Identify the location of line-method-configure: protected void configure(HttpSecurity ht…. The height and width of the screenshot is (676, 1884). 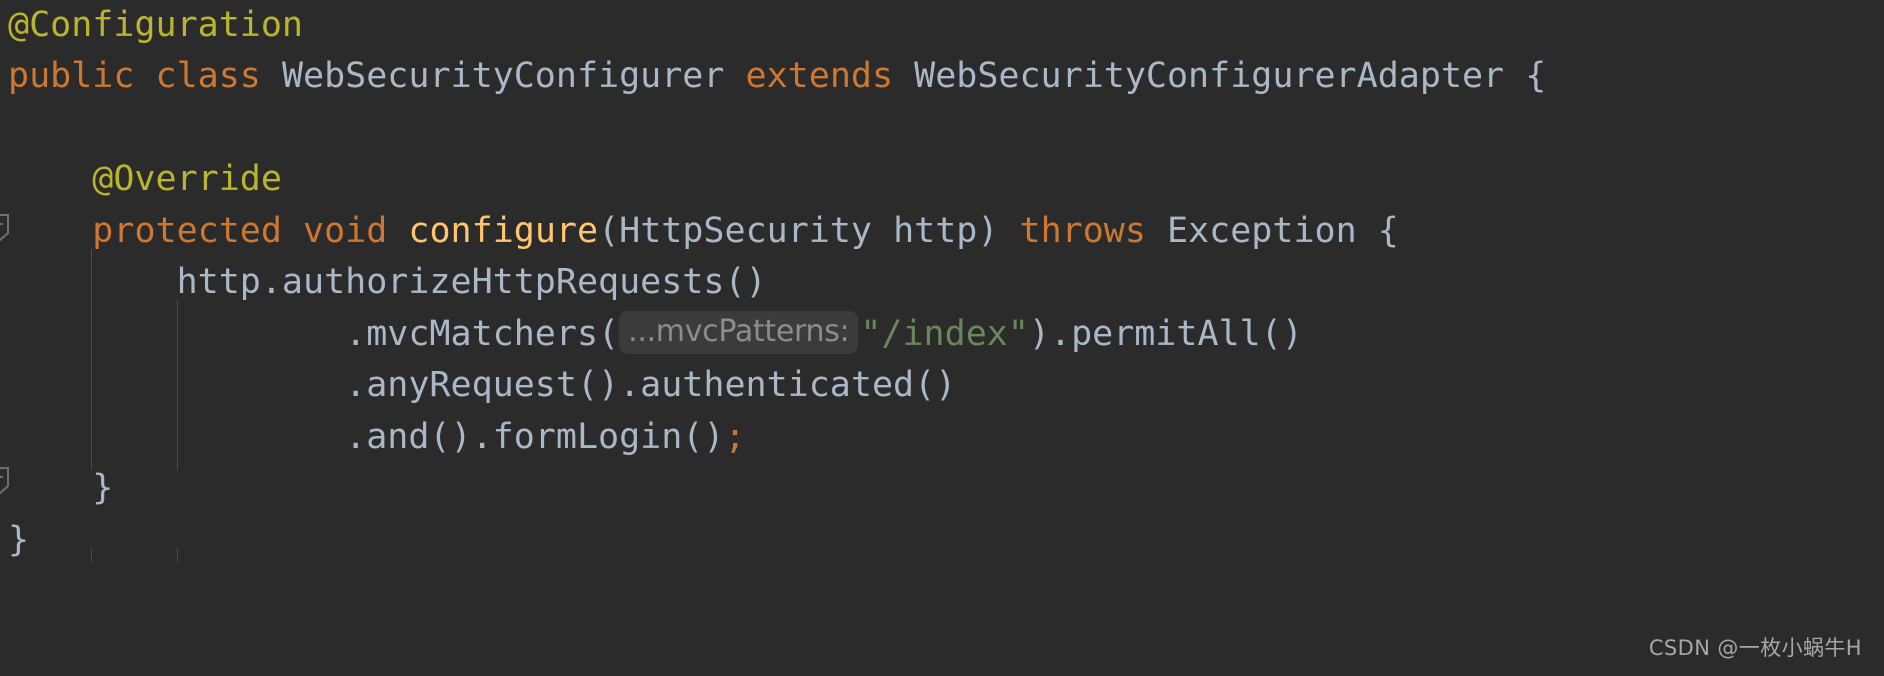
(703, 232).